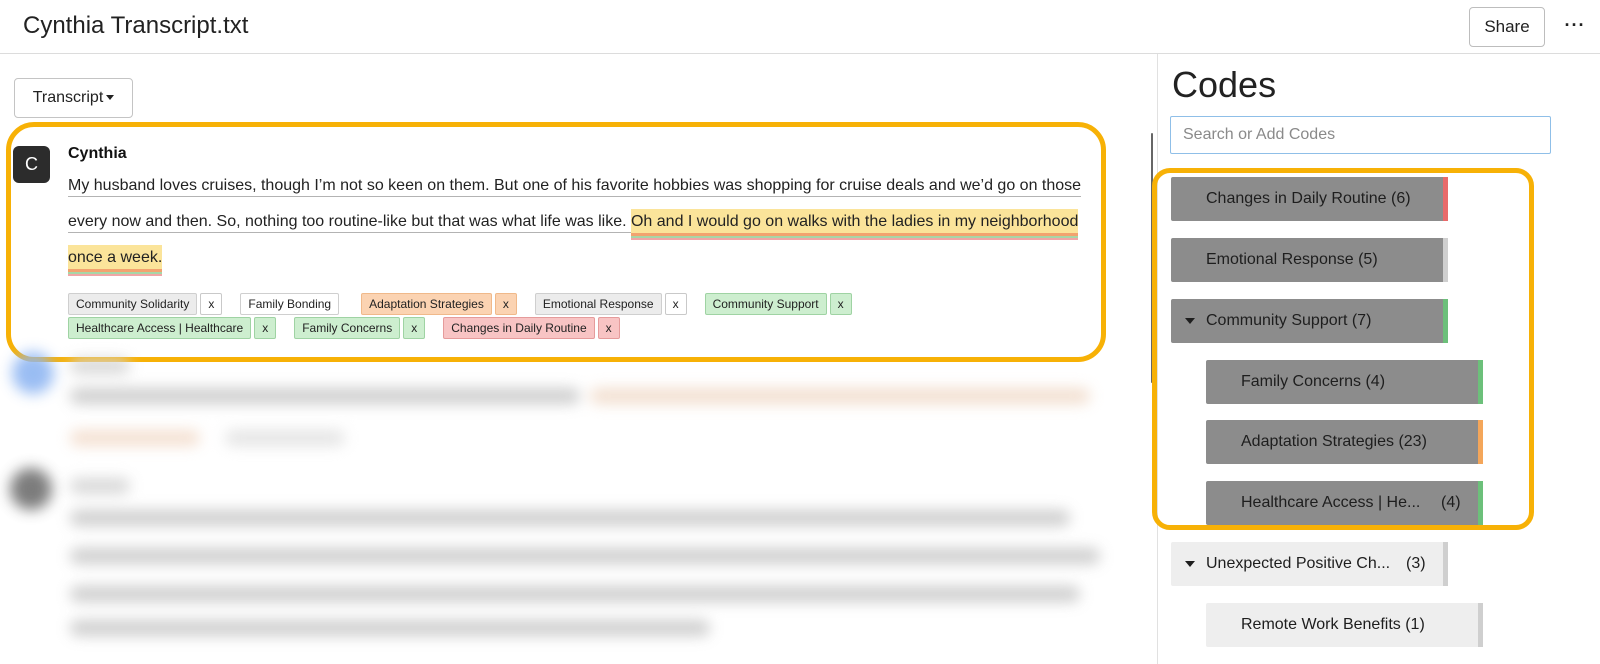 This screenshot has height=664, width=1600. I want to click on code-count: (3), so click(1416, 563).